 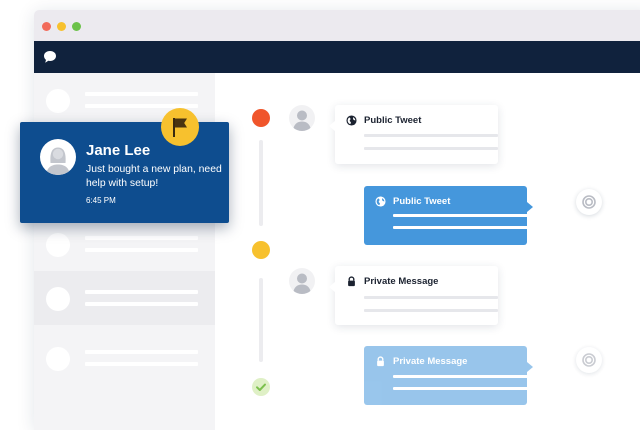 I want to click on flag-icon, so click(x=180, y=127).